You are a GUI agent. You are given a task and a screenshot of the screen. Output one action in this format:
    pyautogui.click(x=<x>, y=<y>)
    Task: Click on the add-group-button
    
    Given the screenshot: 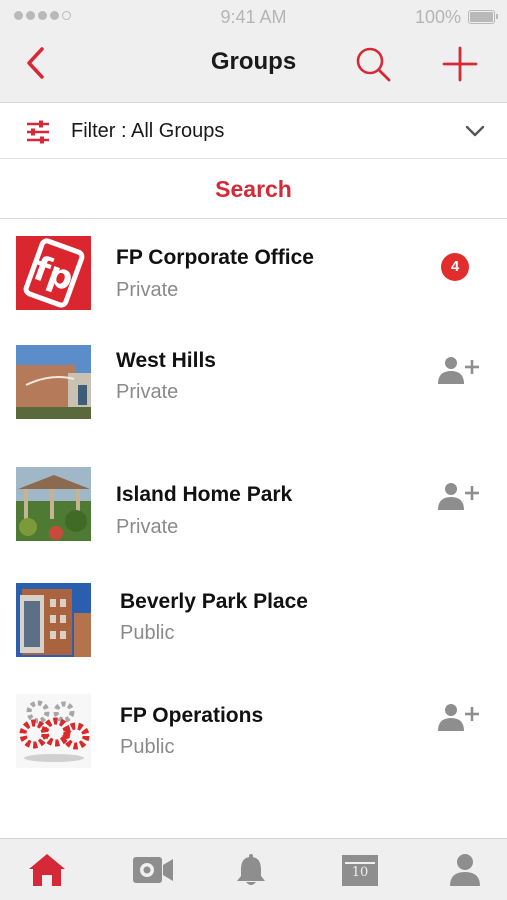 What is the action you would take?
    pyautogui.click(x=460, y=64)
    